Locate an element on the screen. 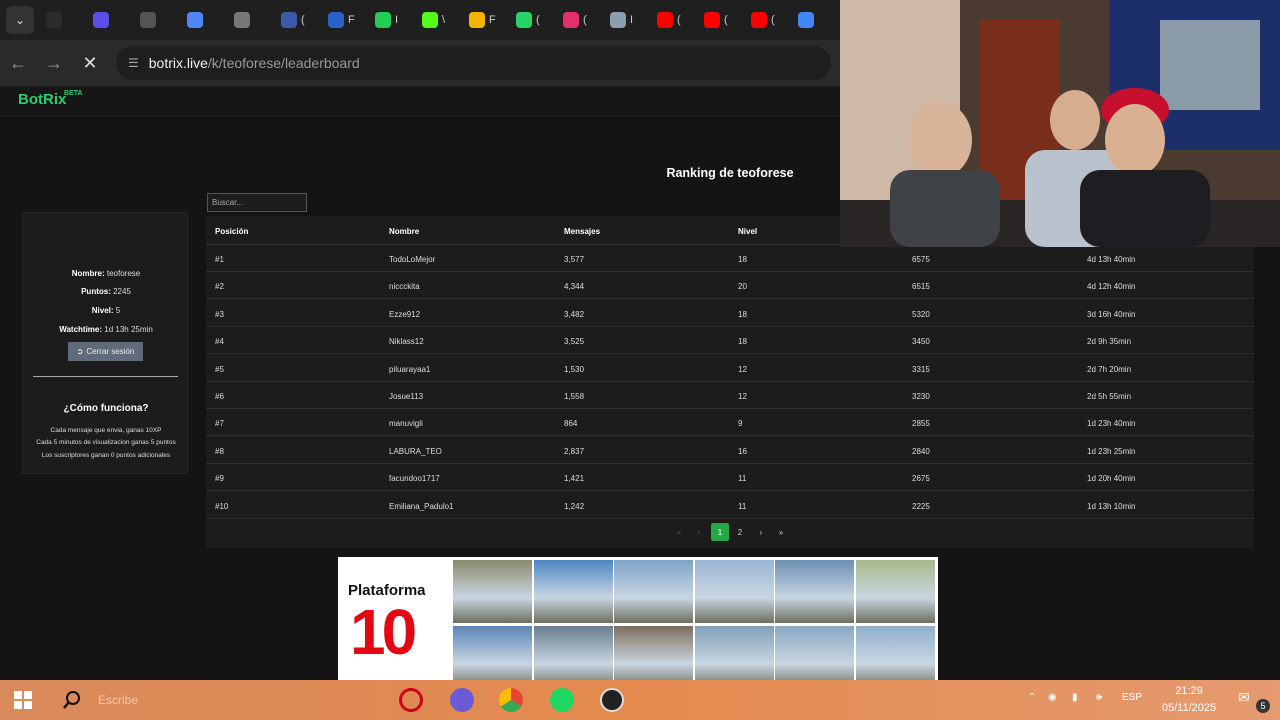 This screenshot has width=1280, height=720. logout-label: Cerrar sesión is located at coordinates (110, 351).